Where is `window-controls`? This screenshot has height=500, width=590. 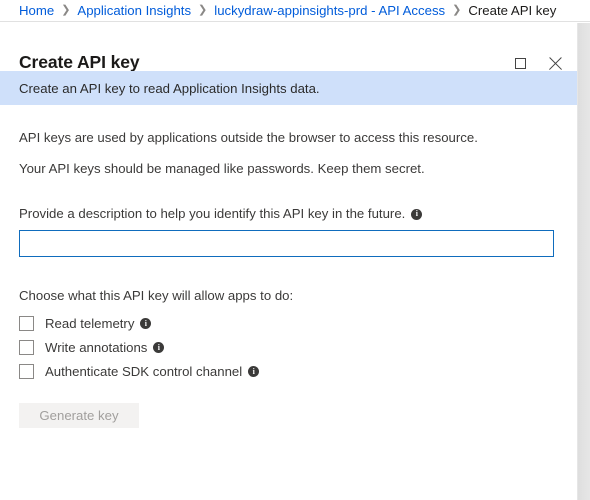 window-controls is located at coordinates (537, 63).